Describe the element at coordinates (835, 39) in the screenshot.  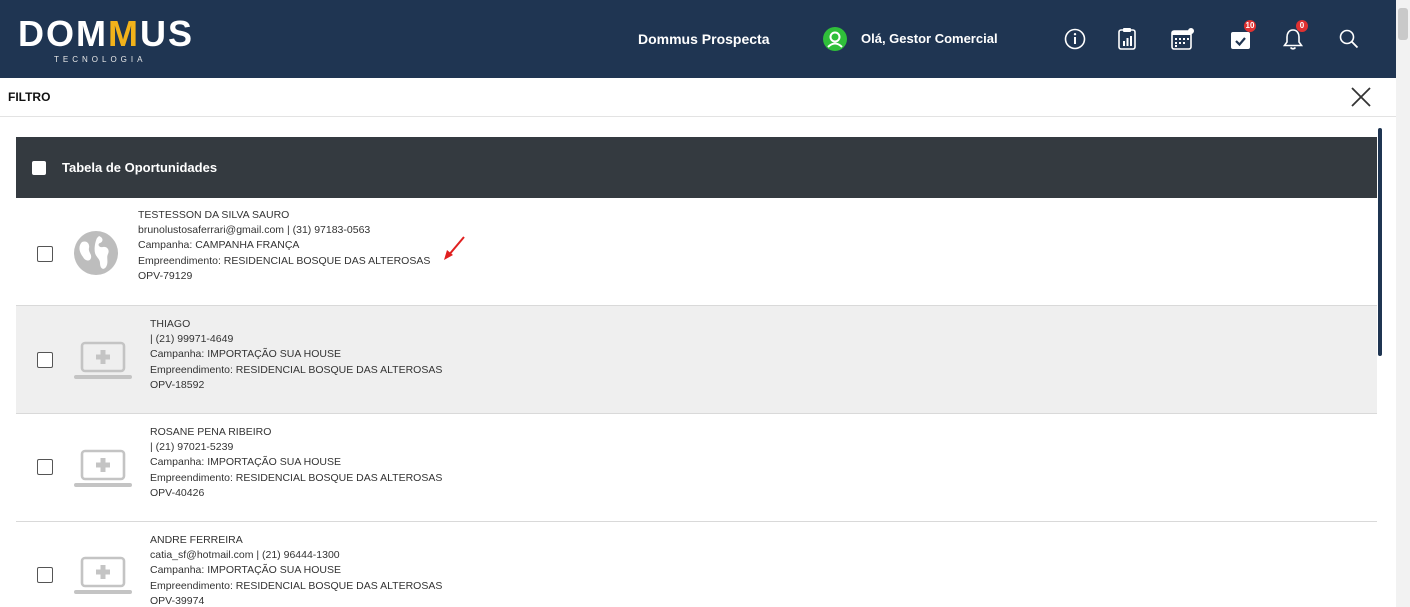
I see `user-avatar-icon` at that location.